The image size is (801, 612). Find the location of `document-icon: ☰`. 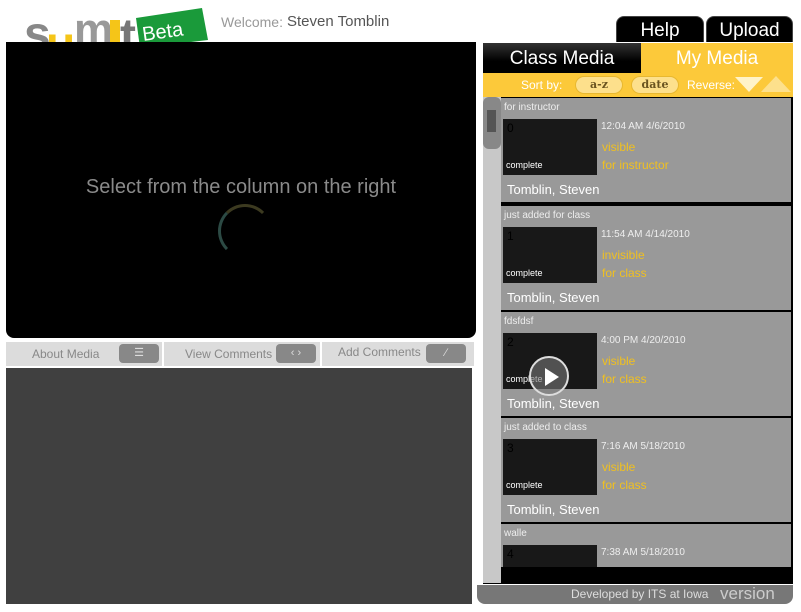

document-icon: ☰ is located at coordinates (139, 353).